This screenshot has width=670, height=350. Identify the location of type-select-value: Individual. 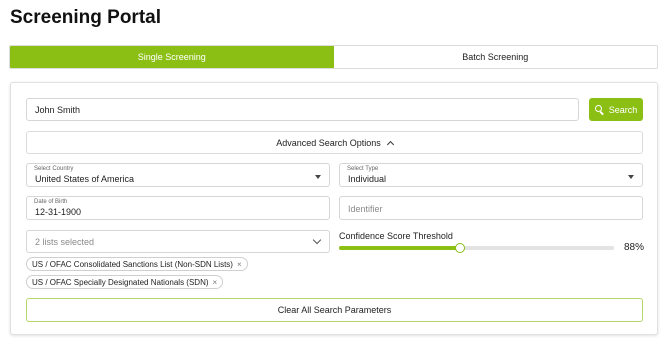
(367, 179).